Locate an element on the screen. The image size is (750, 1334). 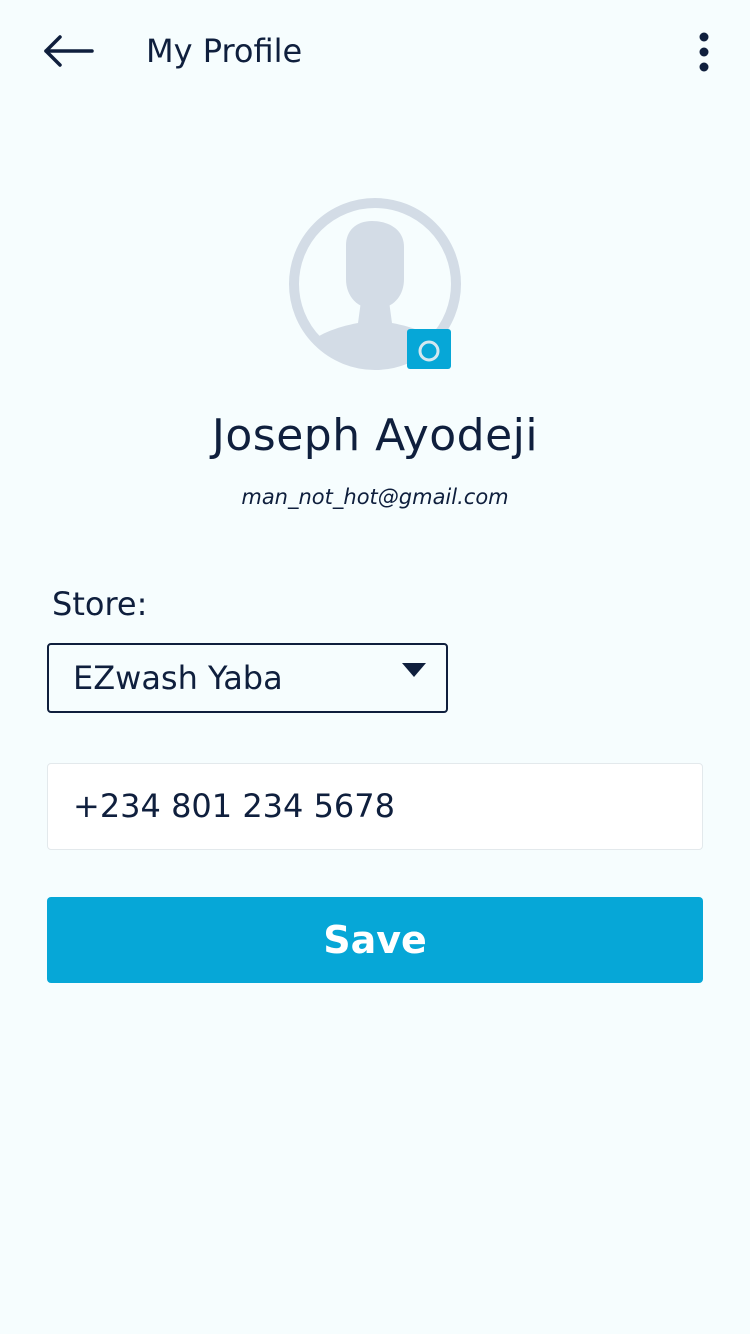
back-button is located at coordinates (68, 52).